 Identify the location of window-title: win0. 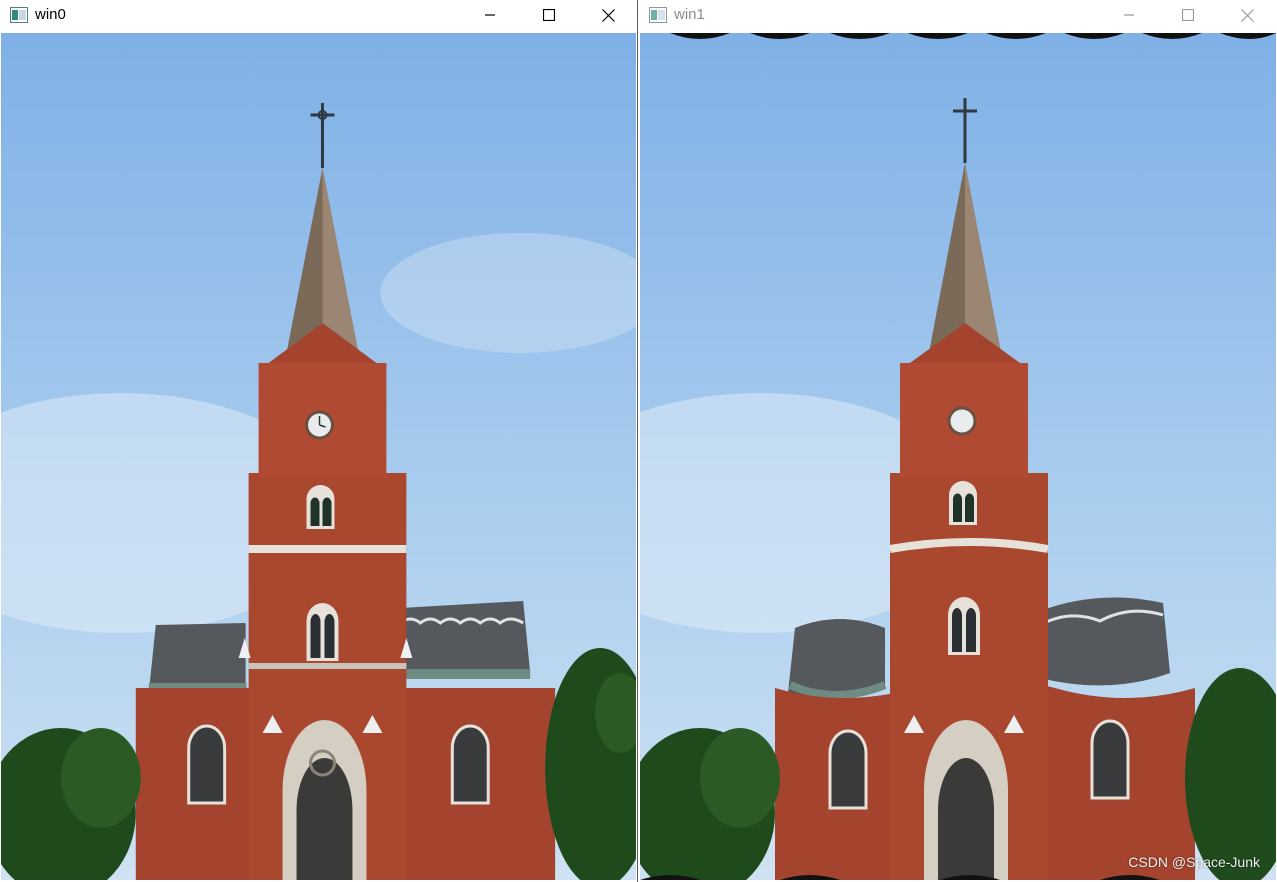
(50, 14).